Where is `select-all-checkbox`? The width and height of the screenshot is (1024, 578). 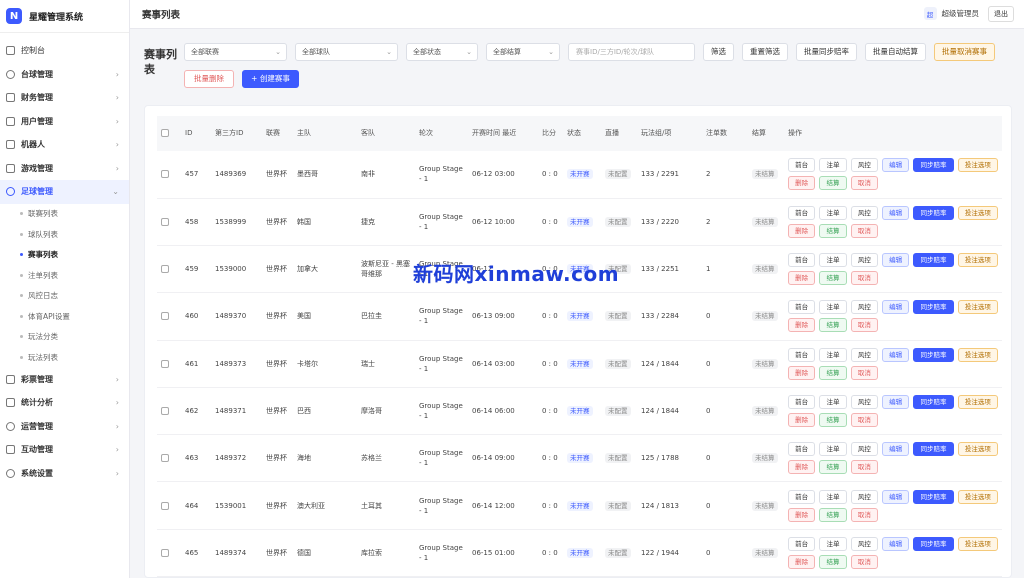 select-all-checkbox is located at coordinates (165, 133).